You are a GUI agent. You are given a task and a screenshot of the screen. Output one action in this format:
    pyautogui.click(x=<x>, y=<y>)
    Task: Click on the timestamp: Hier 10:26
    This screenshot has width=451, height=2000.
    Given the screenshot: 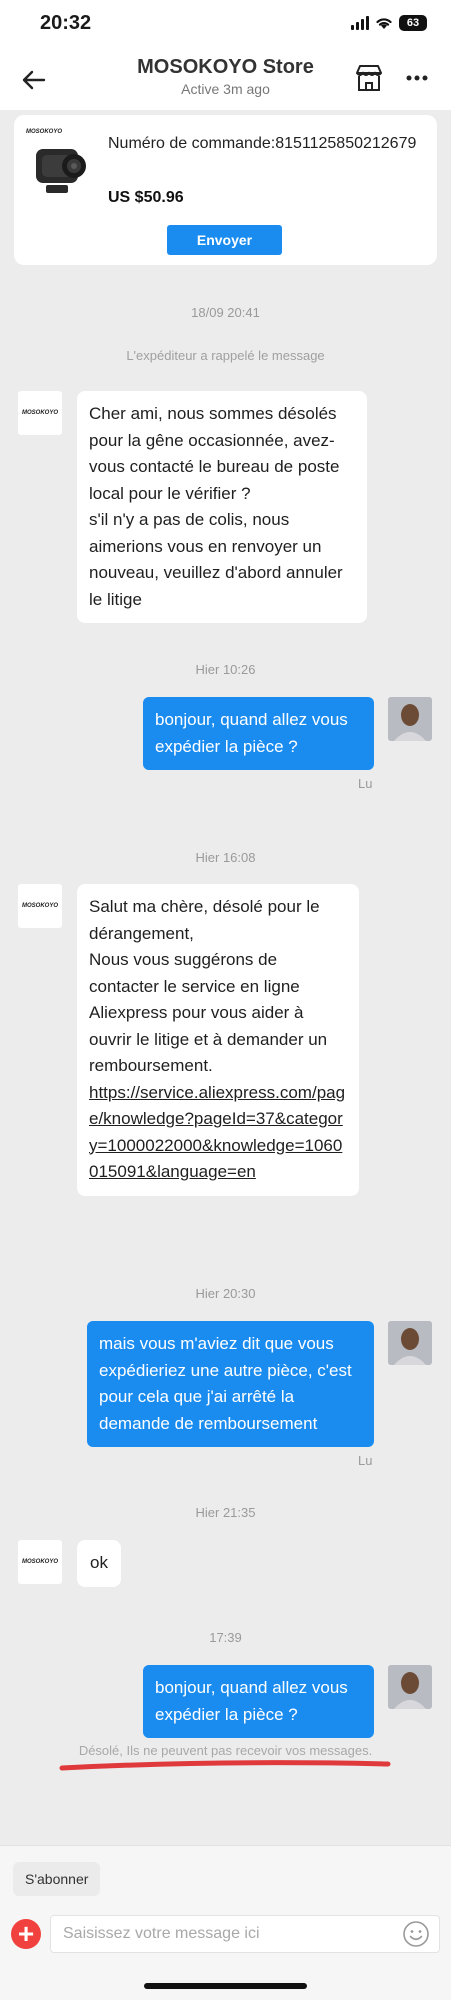 What is the action you would take?
    pyautogui.click(x=225, y=669)
    